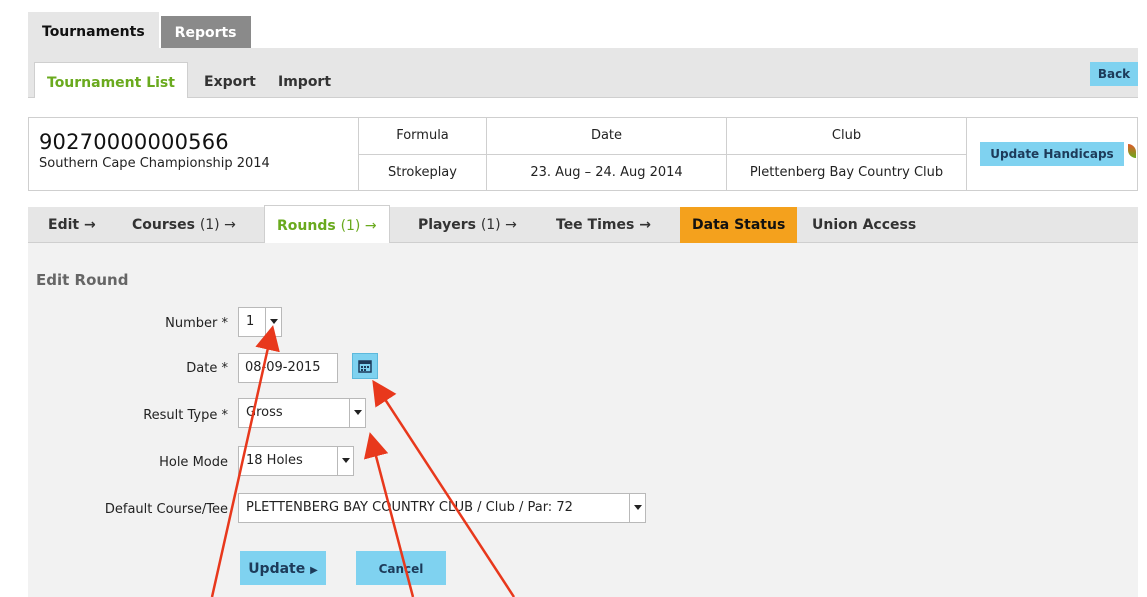 The height and width of the screenshot is (597, 1147). Describe the element at coordinates (185, 415) in the screenshot. I see `result-type-label: Result Type *` at that location.